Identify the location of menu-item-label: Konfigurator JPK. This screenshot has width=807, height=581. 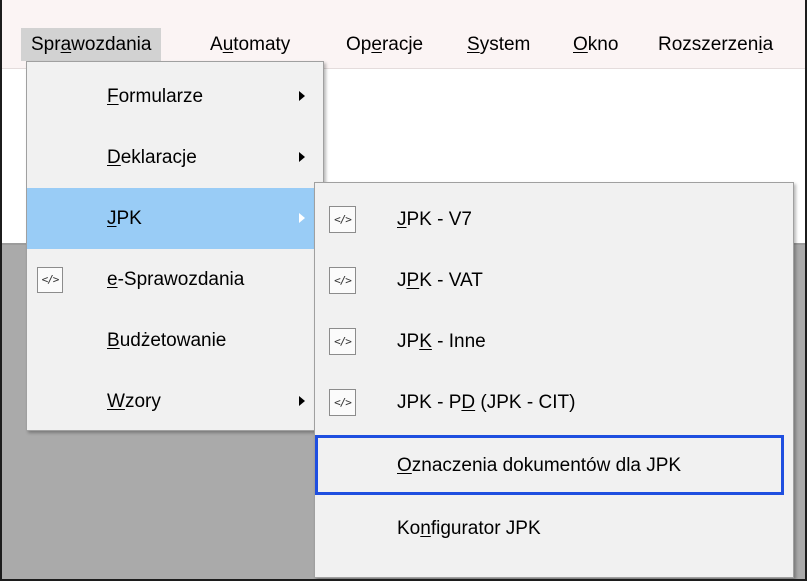
(469, 528).